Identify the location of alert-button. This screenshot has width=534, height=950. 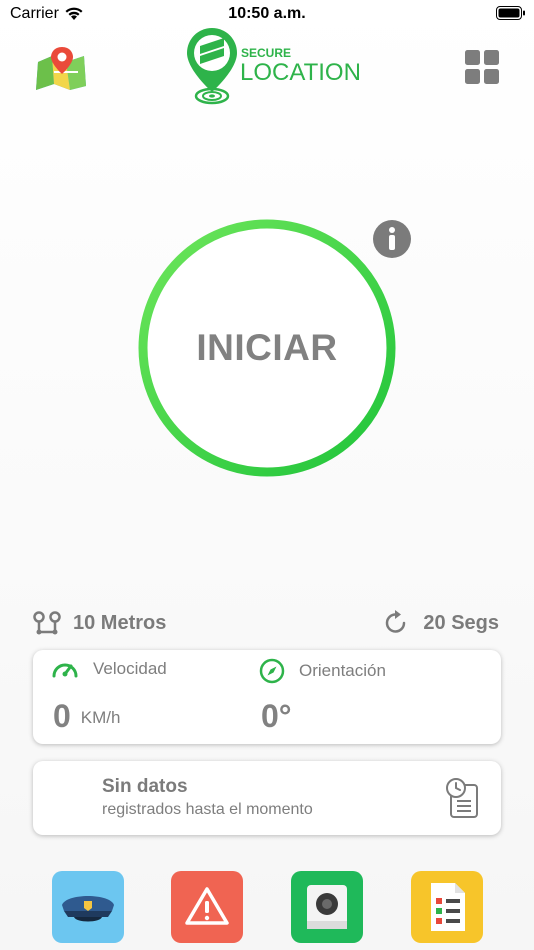
(207, 907).